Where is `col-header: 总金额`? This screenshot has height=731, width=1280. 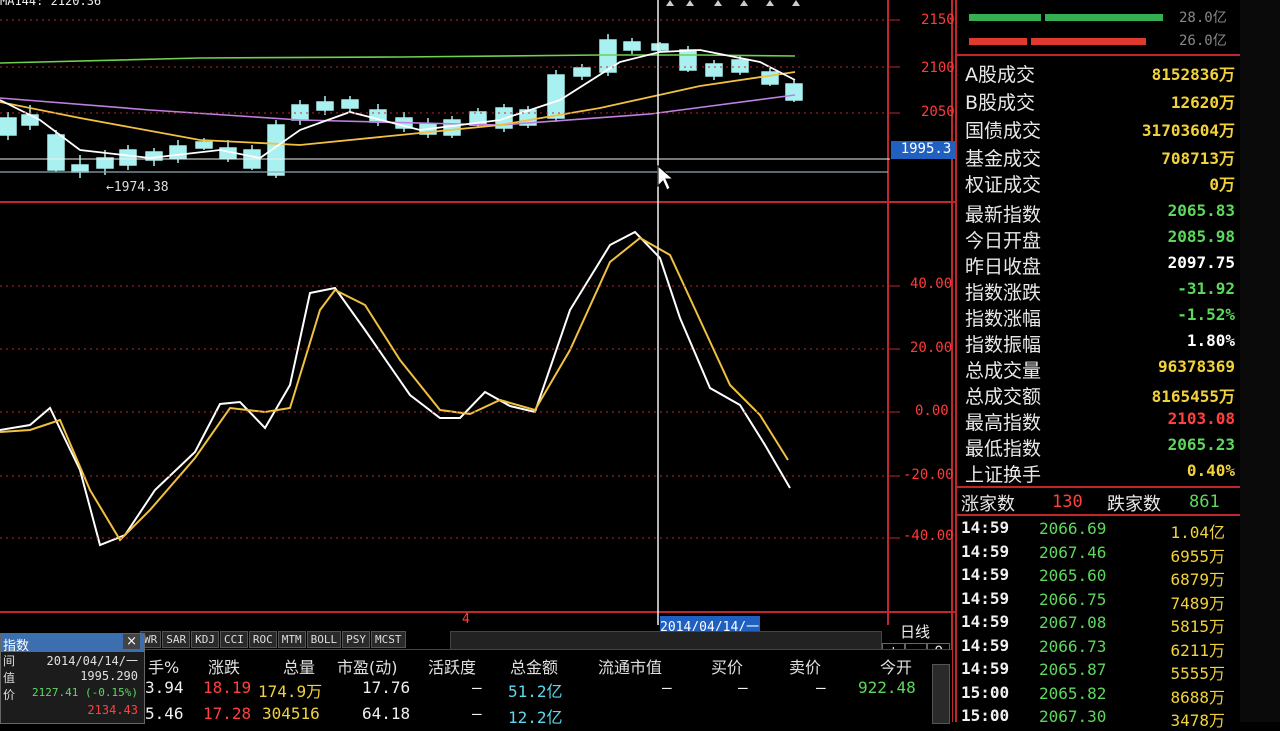 col-header: 总金额 is located at coordinates (534, 666).